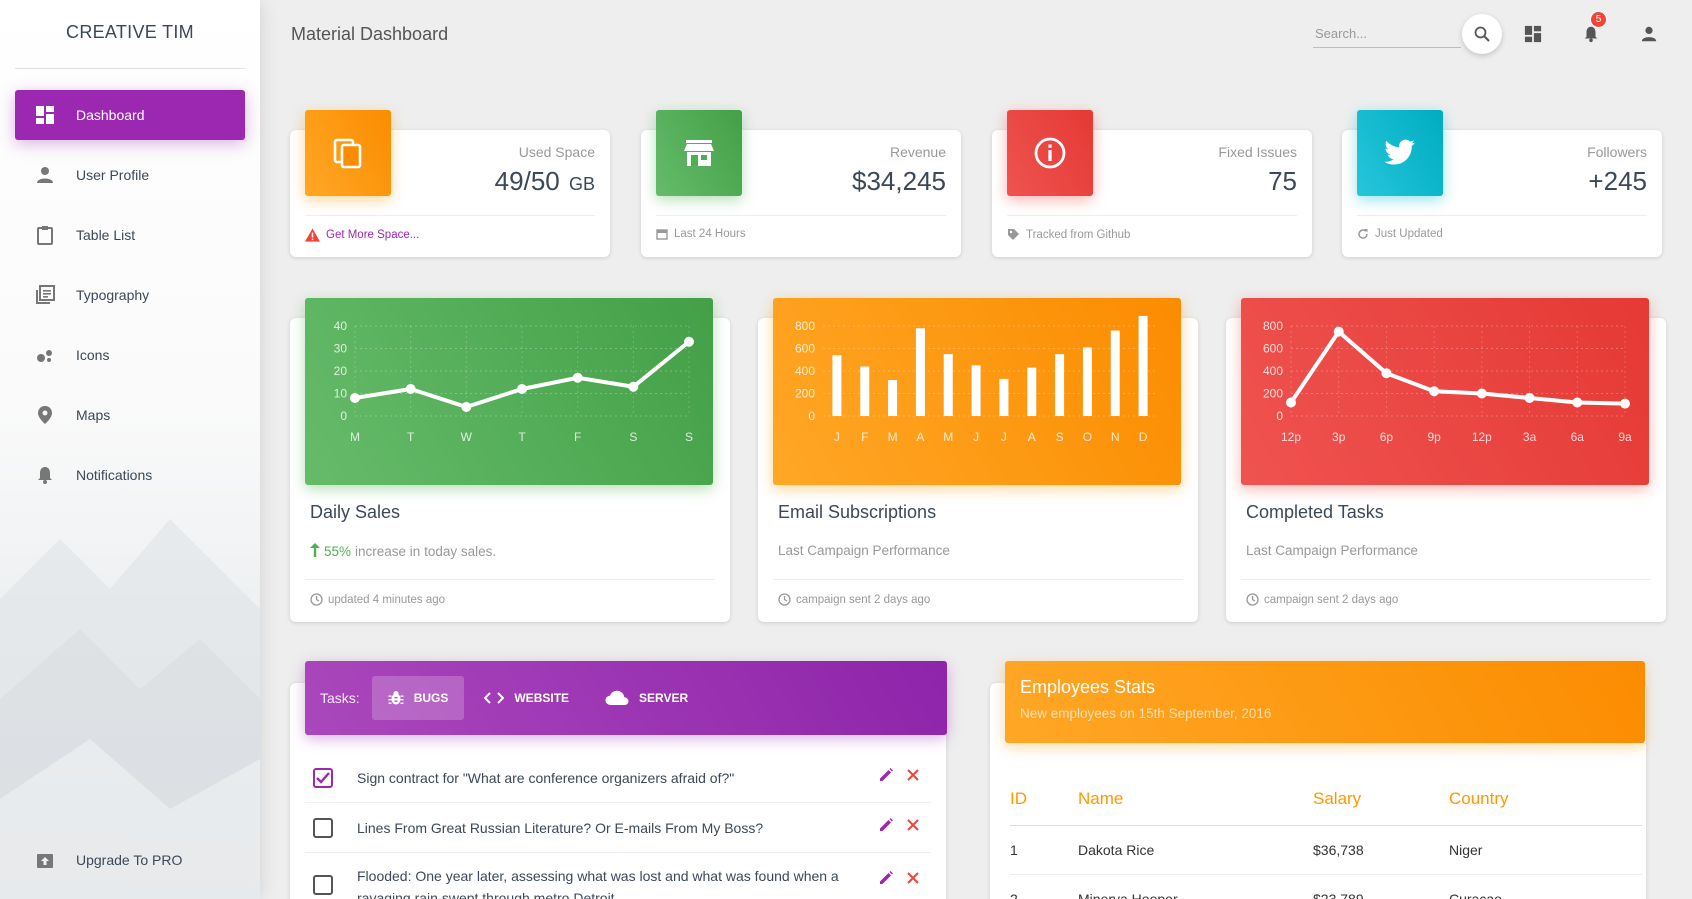 This screenshot has width=1692, height=899. Describe the element at coordinates (646, 698) in the screenshot. I see `tab-server: SERVER` at that location.